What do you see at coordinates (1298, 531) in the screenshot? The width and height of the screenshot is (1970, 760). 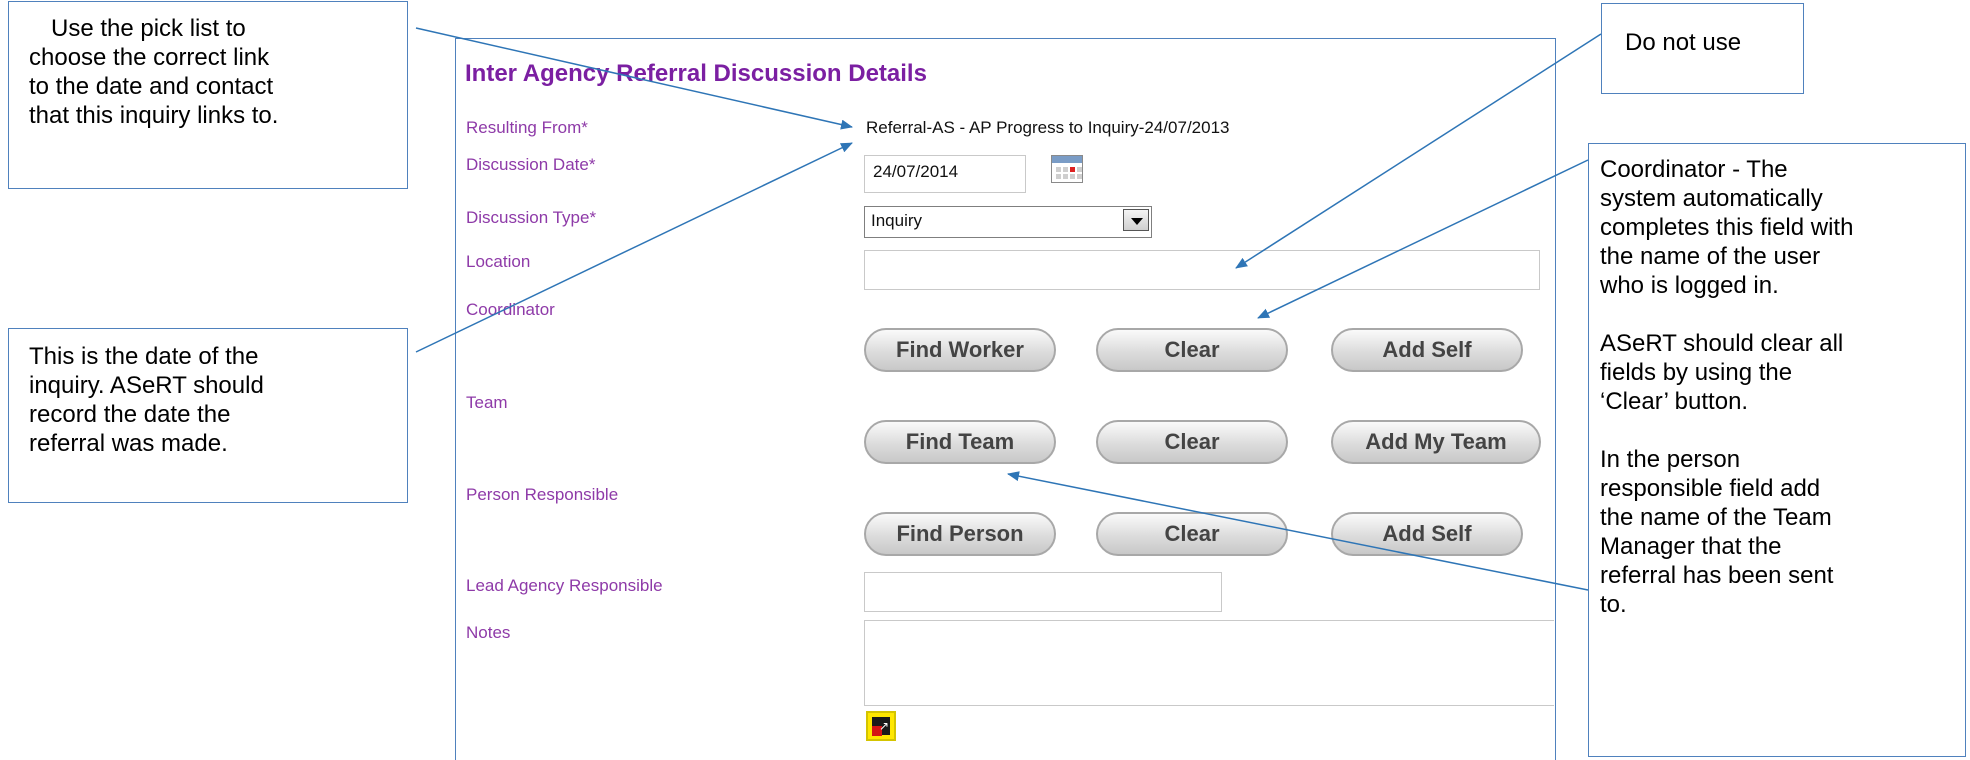 I see `arrow-person-responsible` at bounding box center [1298, 531].